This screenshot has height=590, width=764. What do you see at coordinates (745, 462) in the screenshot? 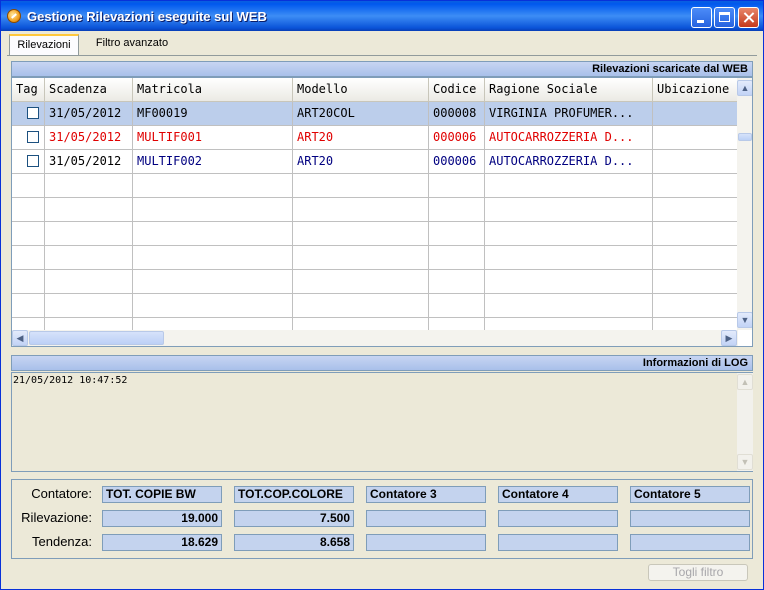
I see `log-scroll-down-icon: ▼` at bounding box center [745, 462].